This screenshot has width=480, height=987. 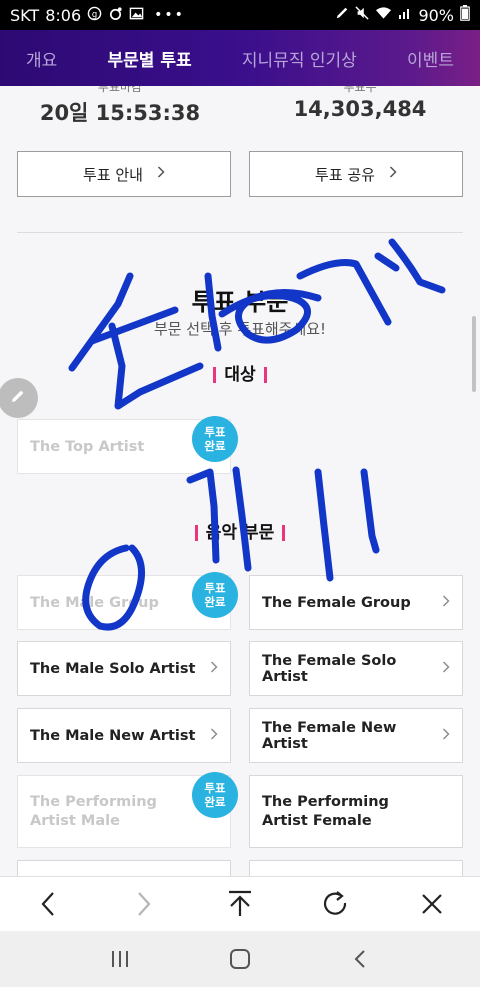 What do you see at coordinates (329, 668) in the screenshot?
I see `vote-card-label: The Female Solo Artist` at bounding box center [329, 668].